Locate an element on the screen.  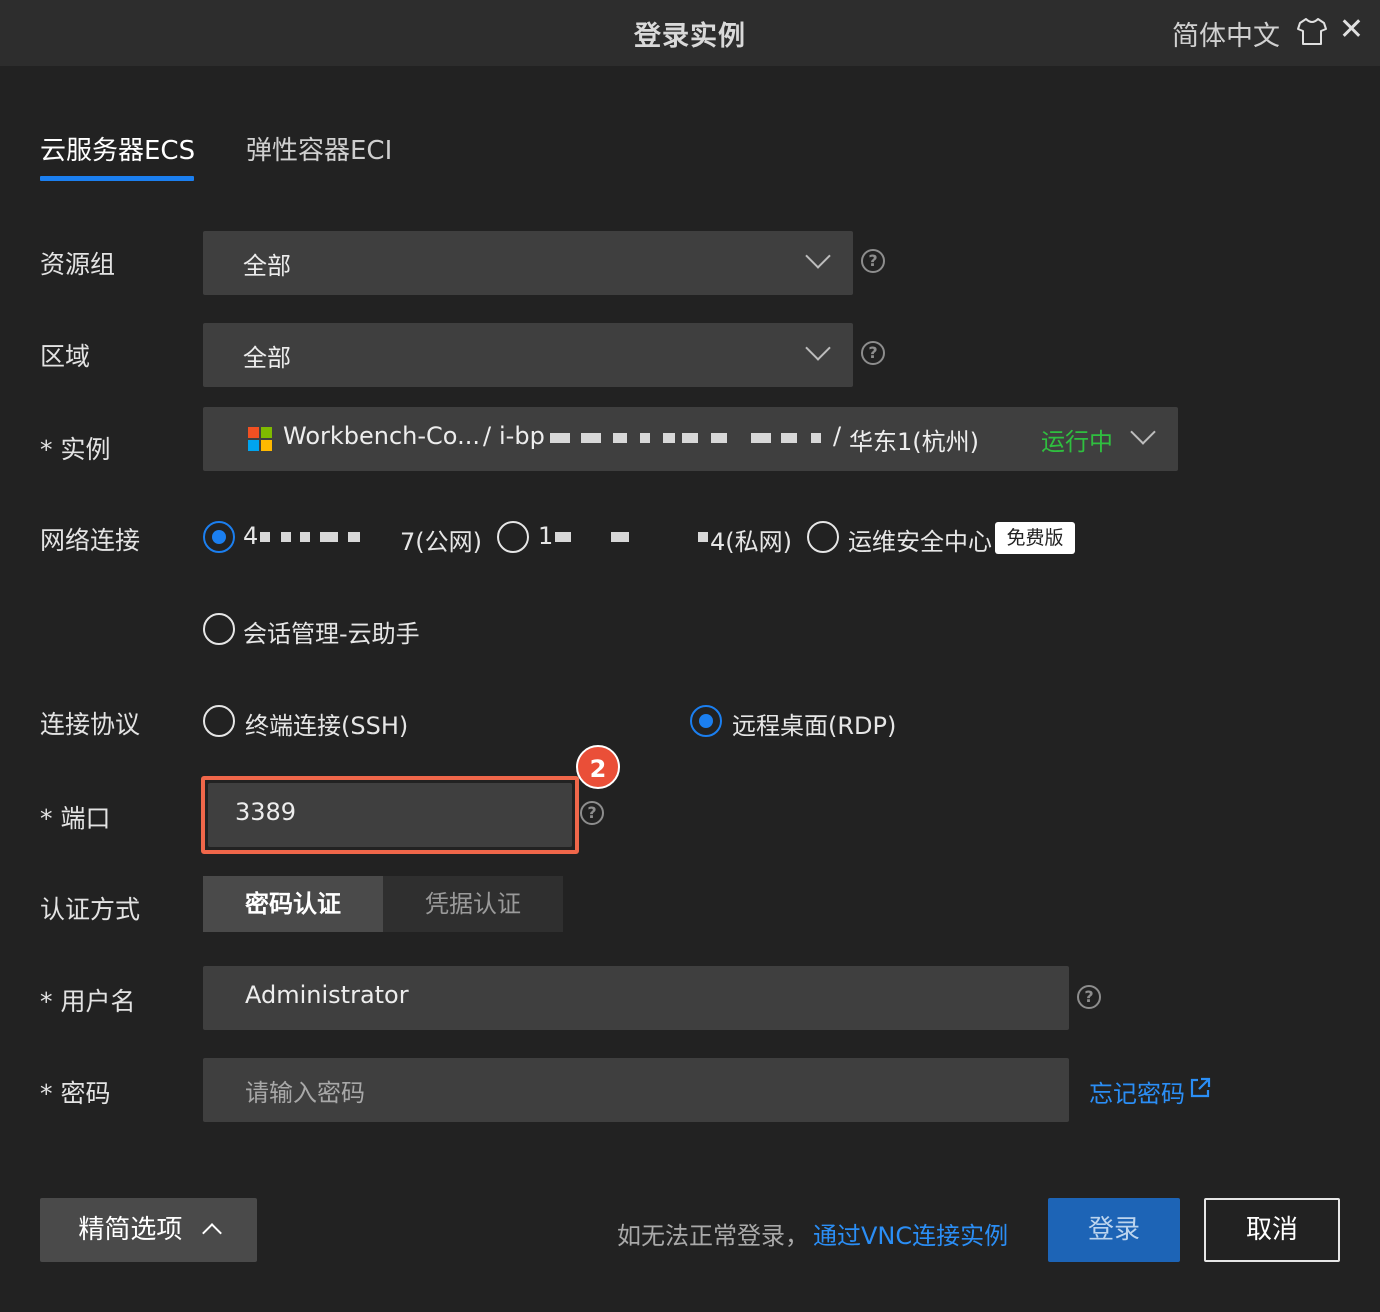
login-hint: 如无法正常登录， is located at coordinates (713, 1236).